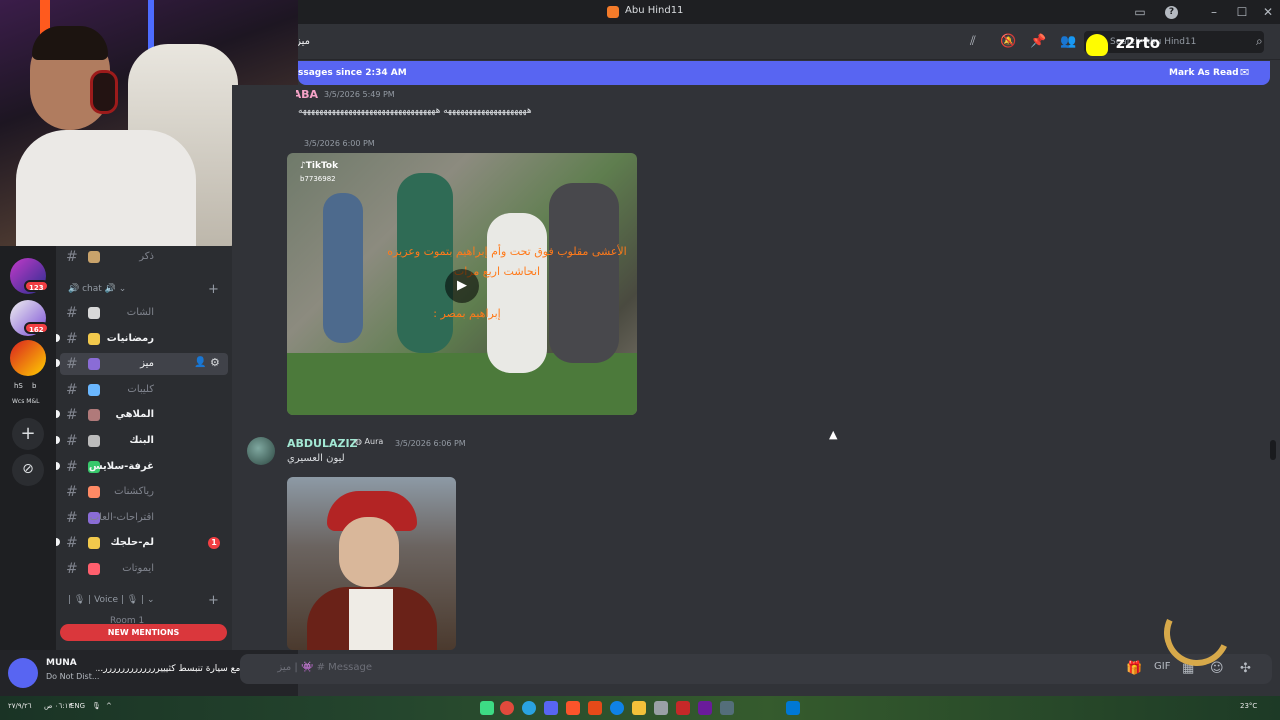 Image resolution: width=1280 pixels, height=720 pixels. Describe the element at coordinates (28, 470) in the screenshot. I see `discover-icon: ⊘` at that location.